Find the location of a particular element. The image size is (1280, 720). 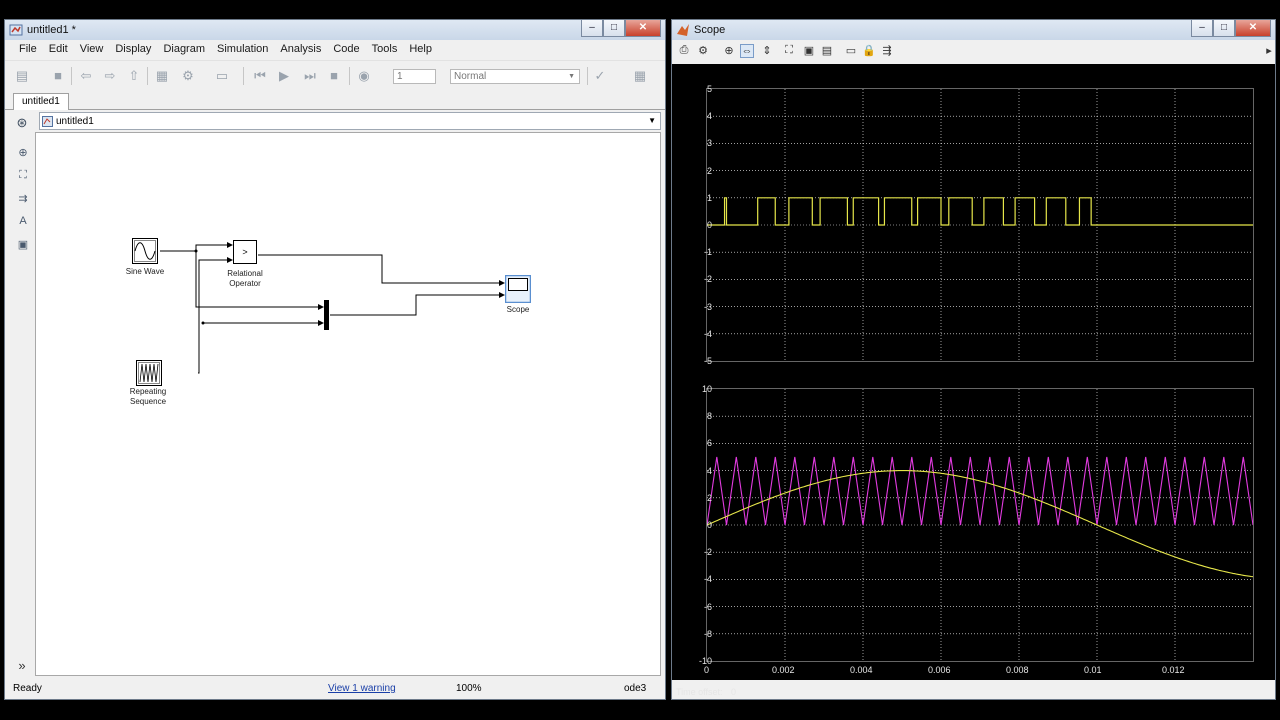

menu-analysis: Analysis is located at coordinates (300, 50).